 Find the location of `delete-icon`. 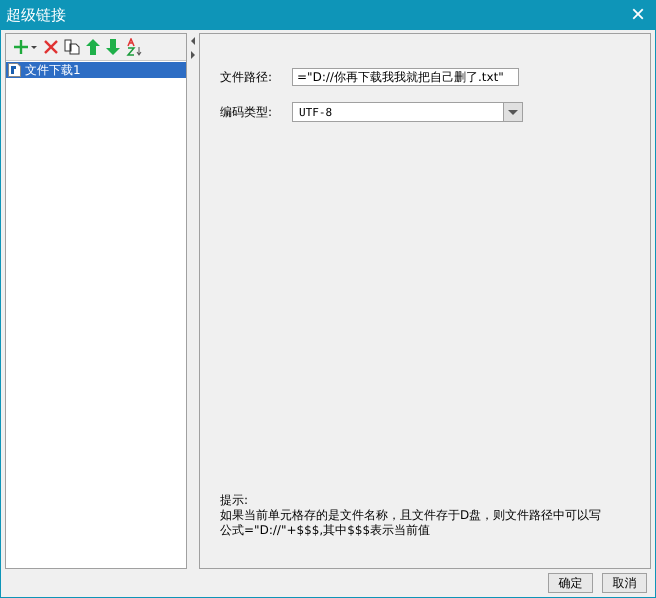

delete-icon is located at coordinates (51, 47).